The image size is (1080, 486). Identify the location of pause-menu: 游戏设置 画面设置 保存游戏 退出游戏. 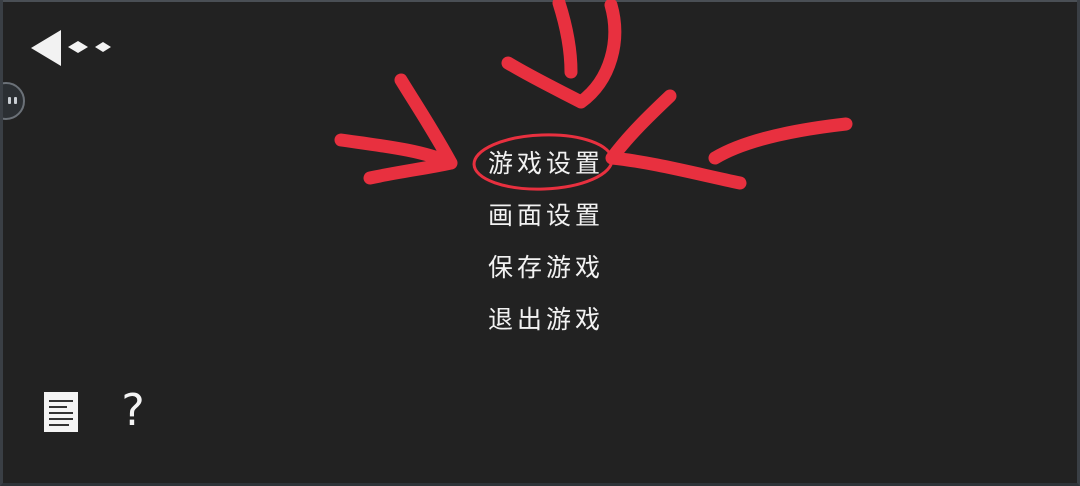
(548, 244).